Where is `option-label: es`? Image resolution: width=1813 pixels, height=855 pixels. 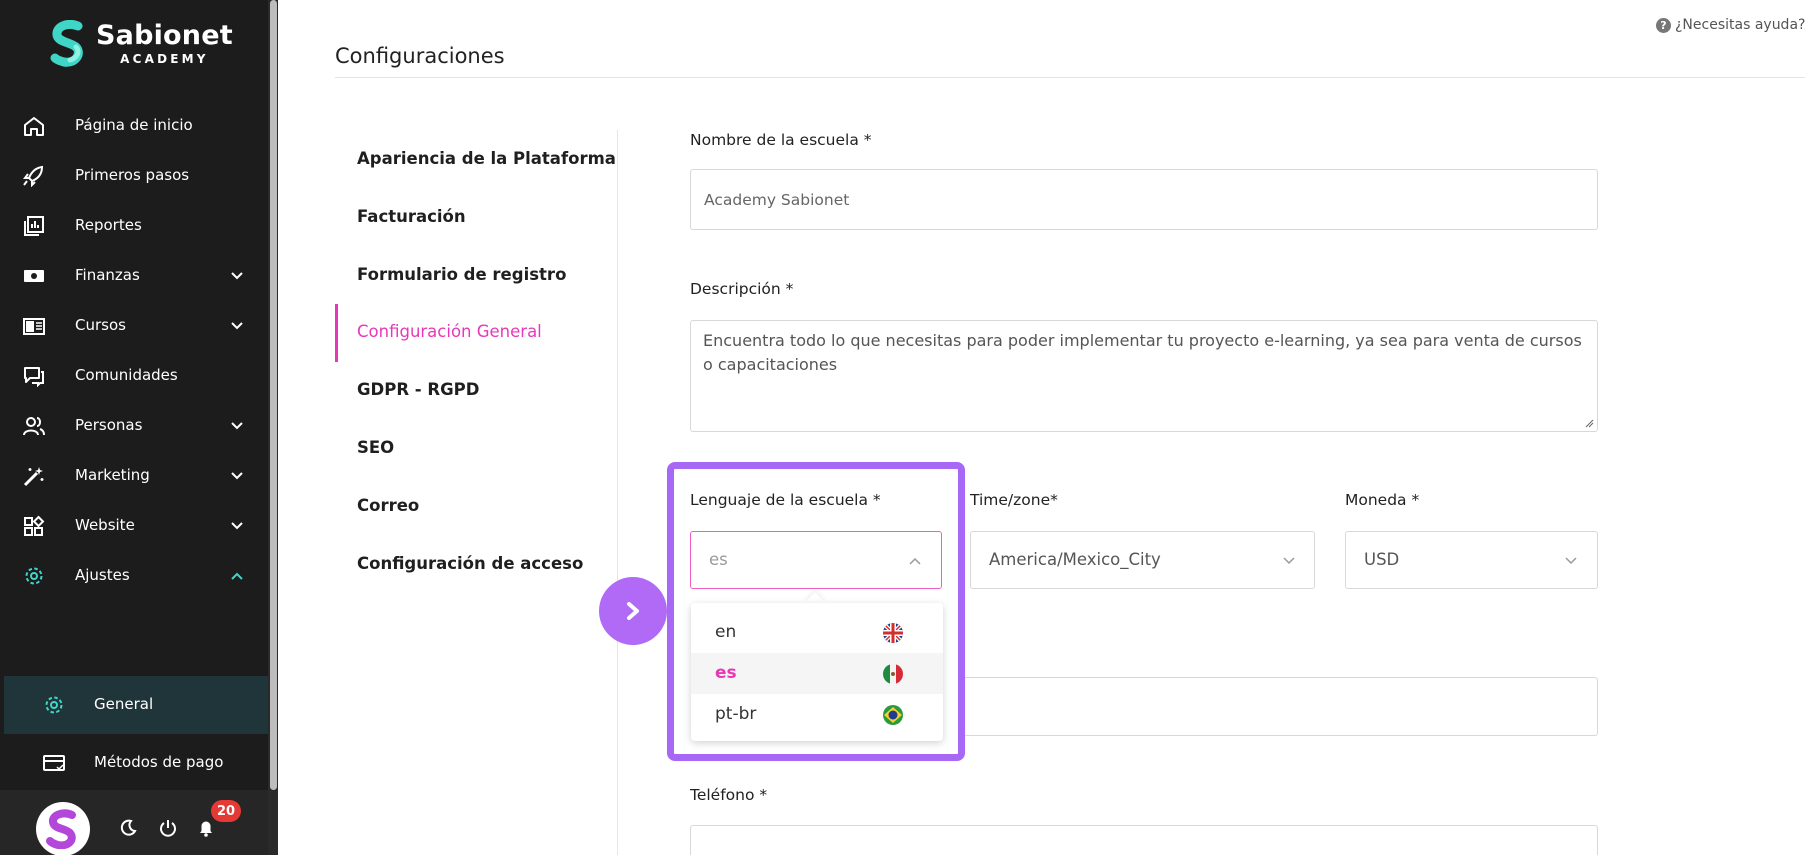 option-label: es is located at coordinates (726, 673).